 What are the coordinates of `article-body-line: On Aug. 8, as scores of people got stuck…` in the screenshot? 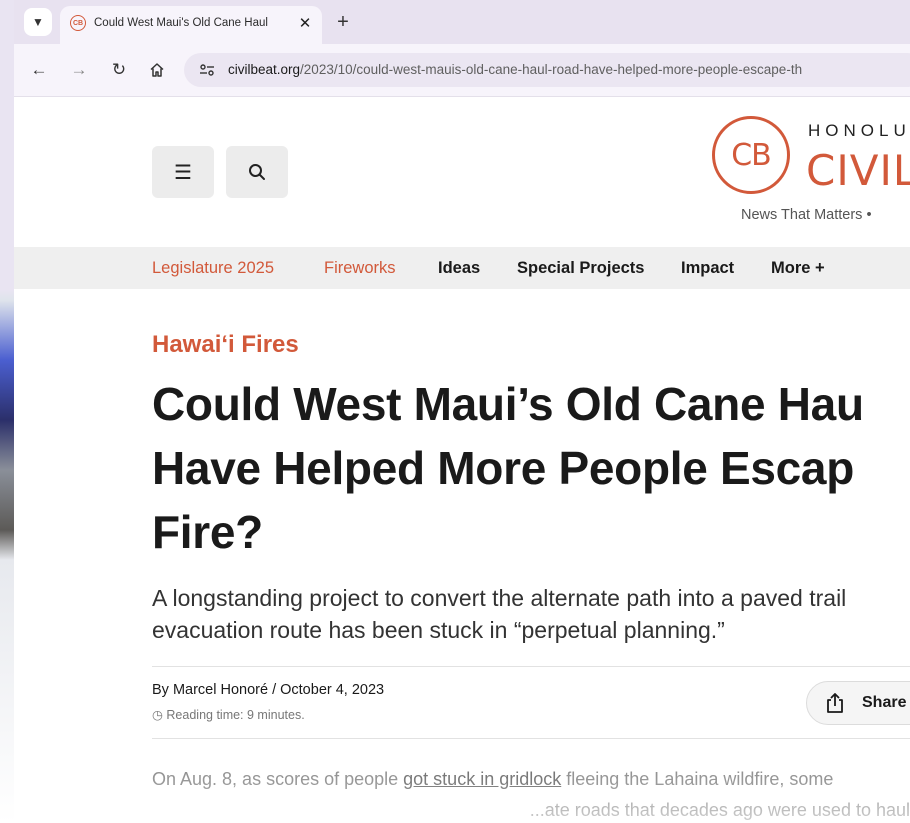 It's located at (492, 779).